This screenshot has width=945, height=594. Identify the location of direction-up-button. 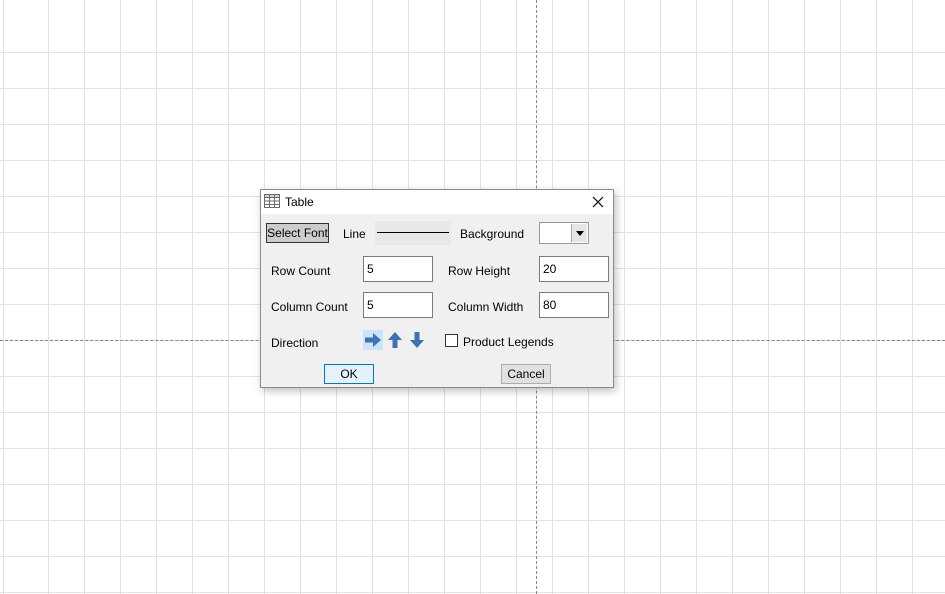
(395, 340).